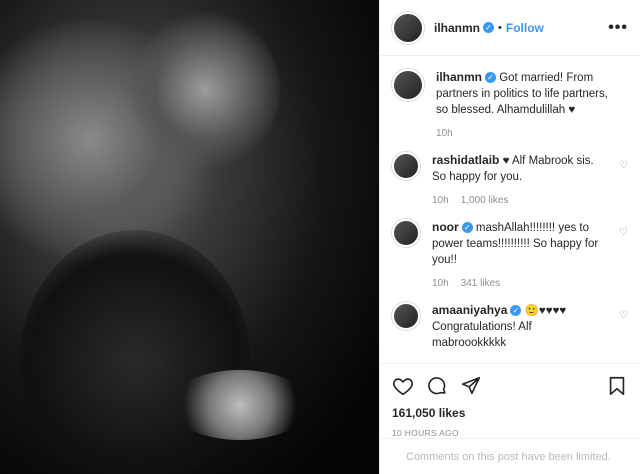 The width and height of the screenshot is (640, 474). I want to click on comments-limited-notice: Comments on this post have been limited., so click(510, 456).